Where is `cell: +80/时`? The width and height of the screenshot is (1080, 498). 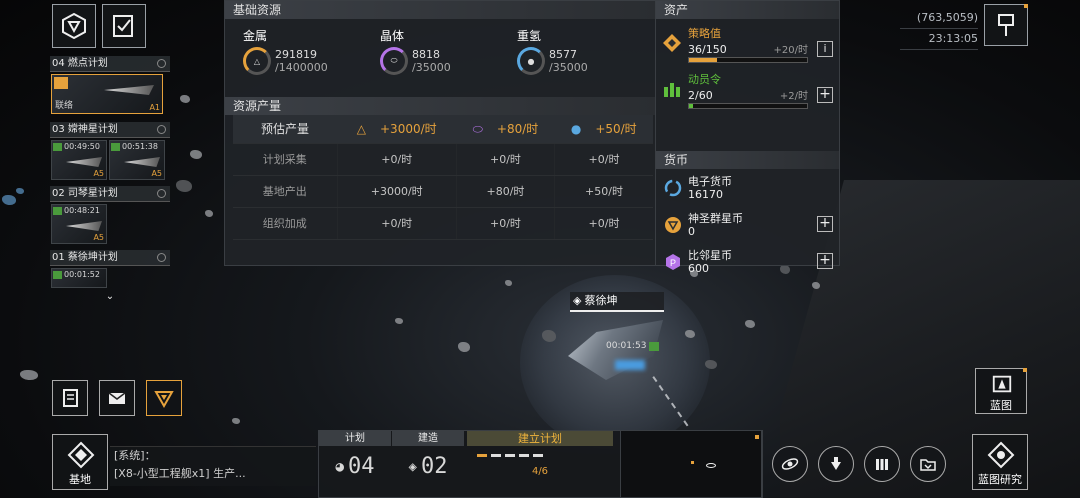
cell: +80/时 is located at coordinates (505, 191).